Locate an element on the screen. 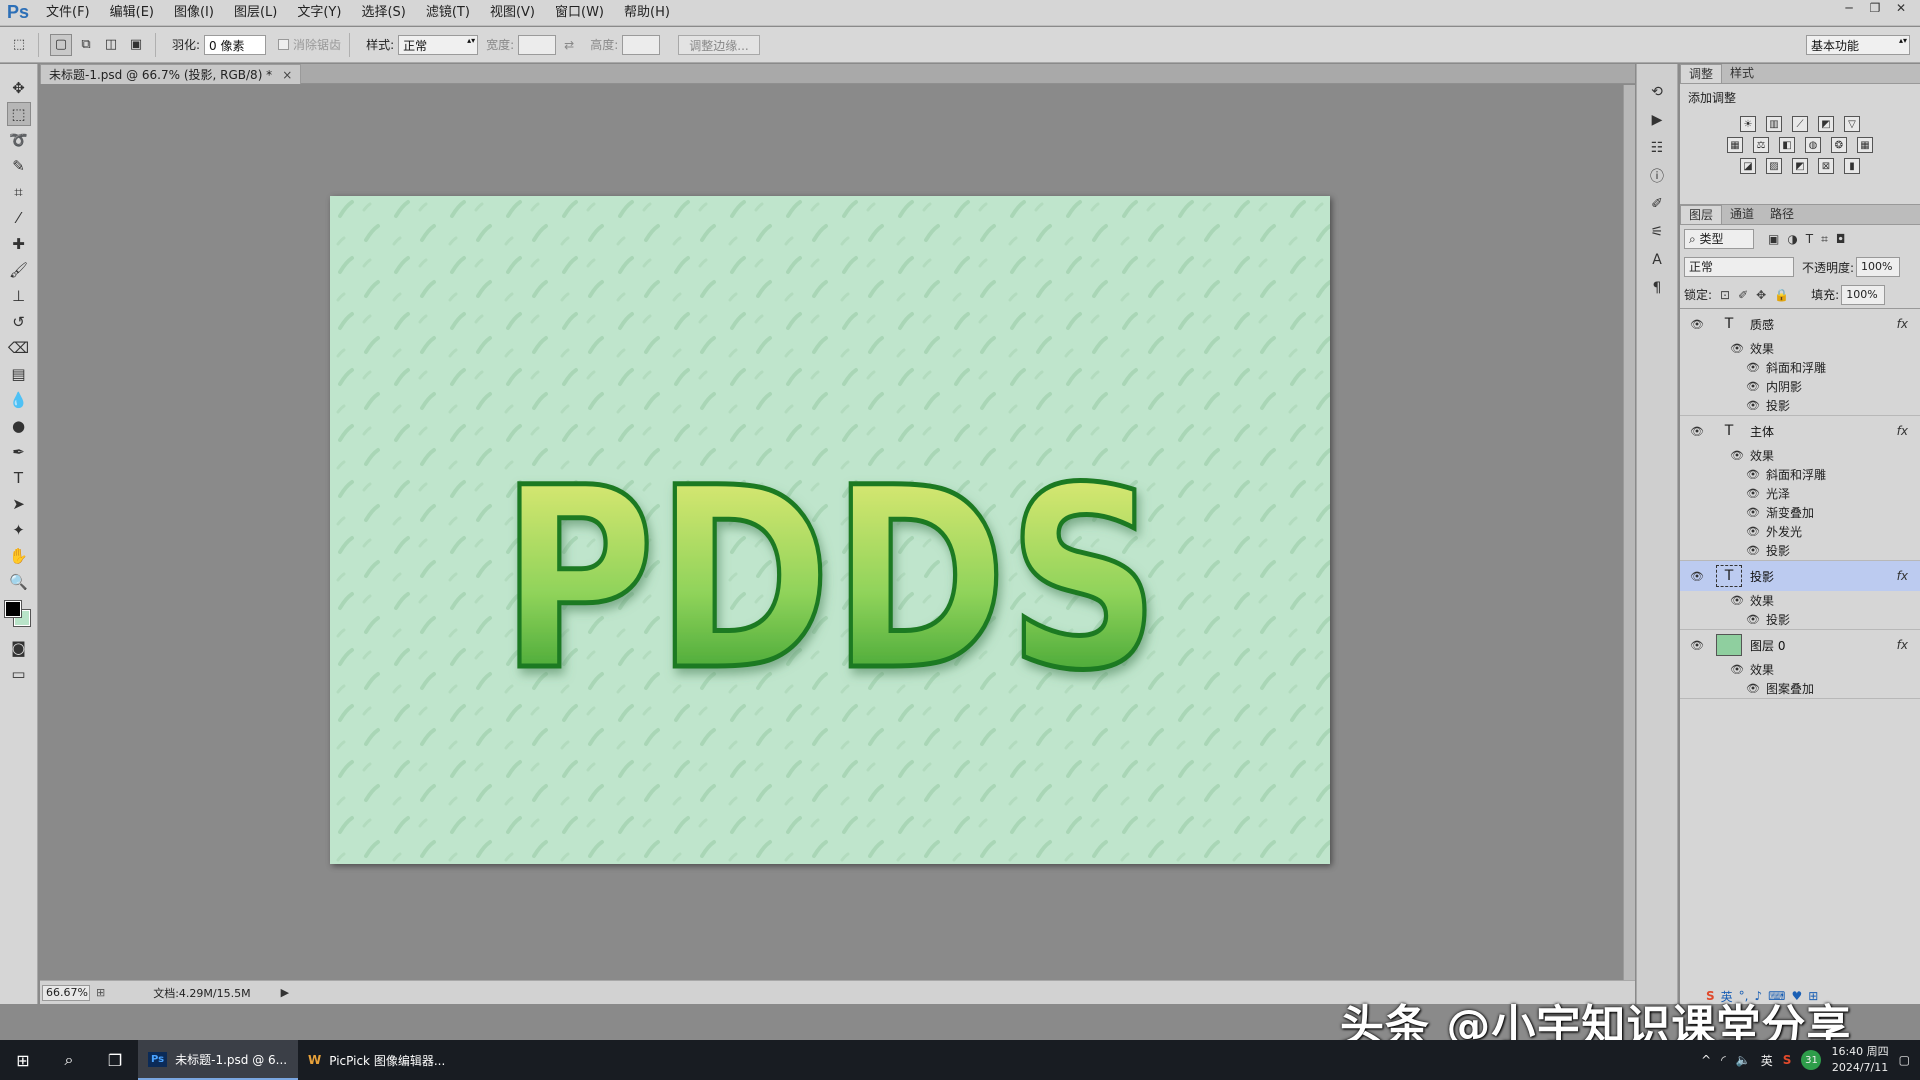 The width and height of the screenshot is (1920, 1080). opacity-input: 100% is located at coordinates (1878, 267).